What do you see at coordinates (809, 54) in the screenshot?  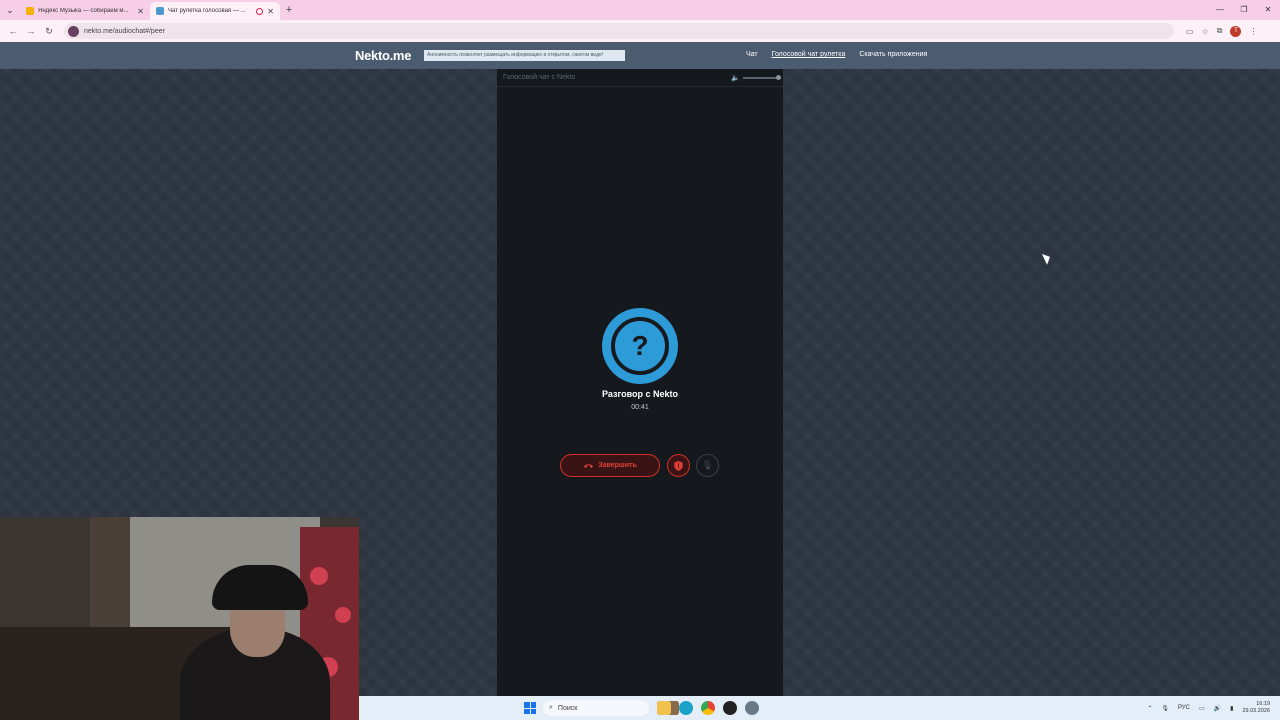 I see `nav-voice-chat: Голосовой чат рулетка` at bounding box center [809, 54].